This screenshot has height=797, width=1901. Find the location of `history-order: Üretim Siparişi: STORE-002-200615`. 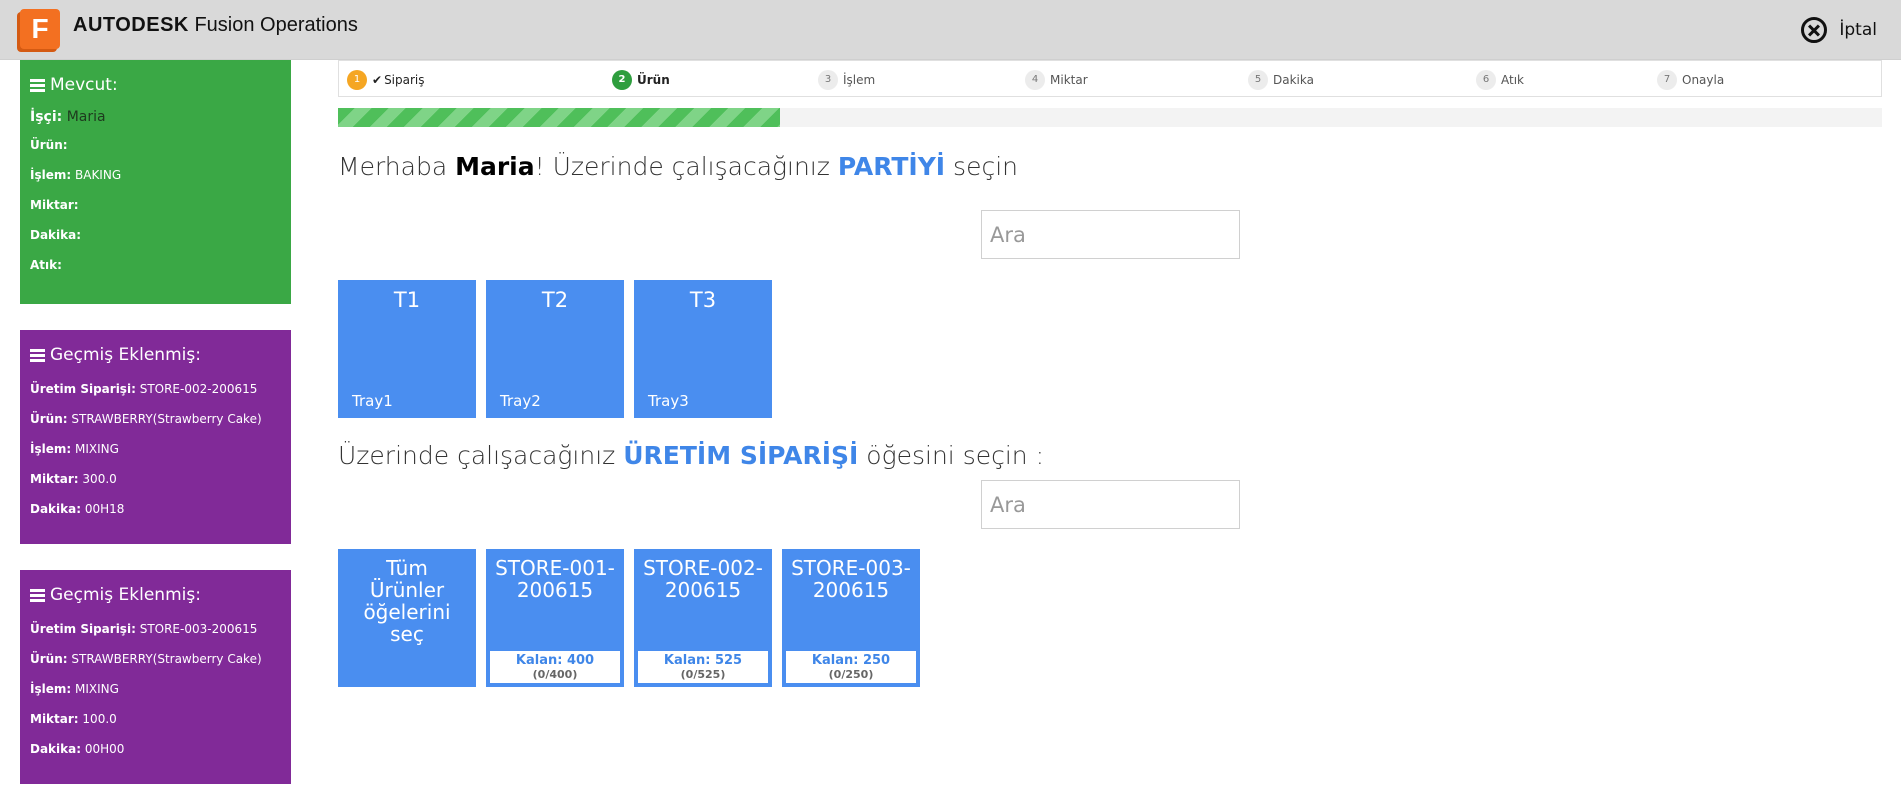

history-order: Üretim Siparişi: STORE-002-200615 is located at coordinates (144, 389).